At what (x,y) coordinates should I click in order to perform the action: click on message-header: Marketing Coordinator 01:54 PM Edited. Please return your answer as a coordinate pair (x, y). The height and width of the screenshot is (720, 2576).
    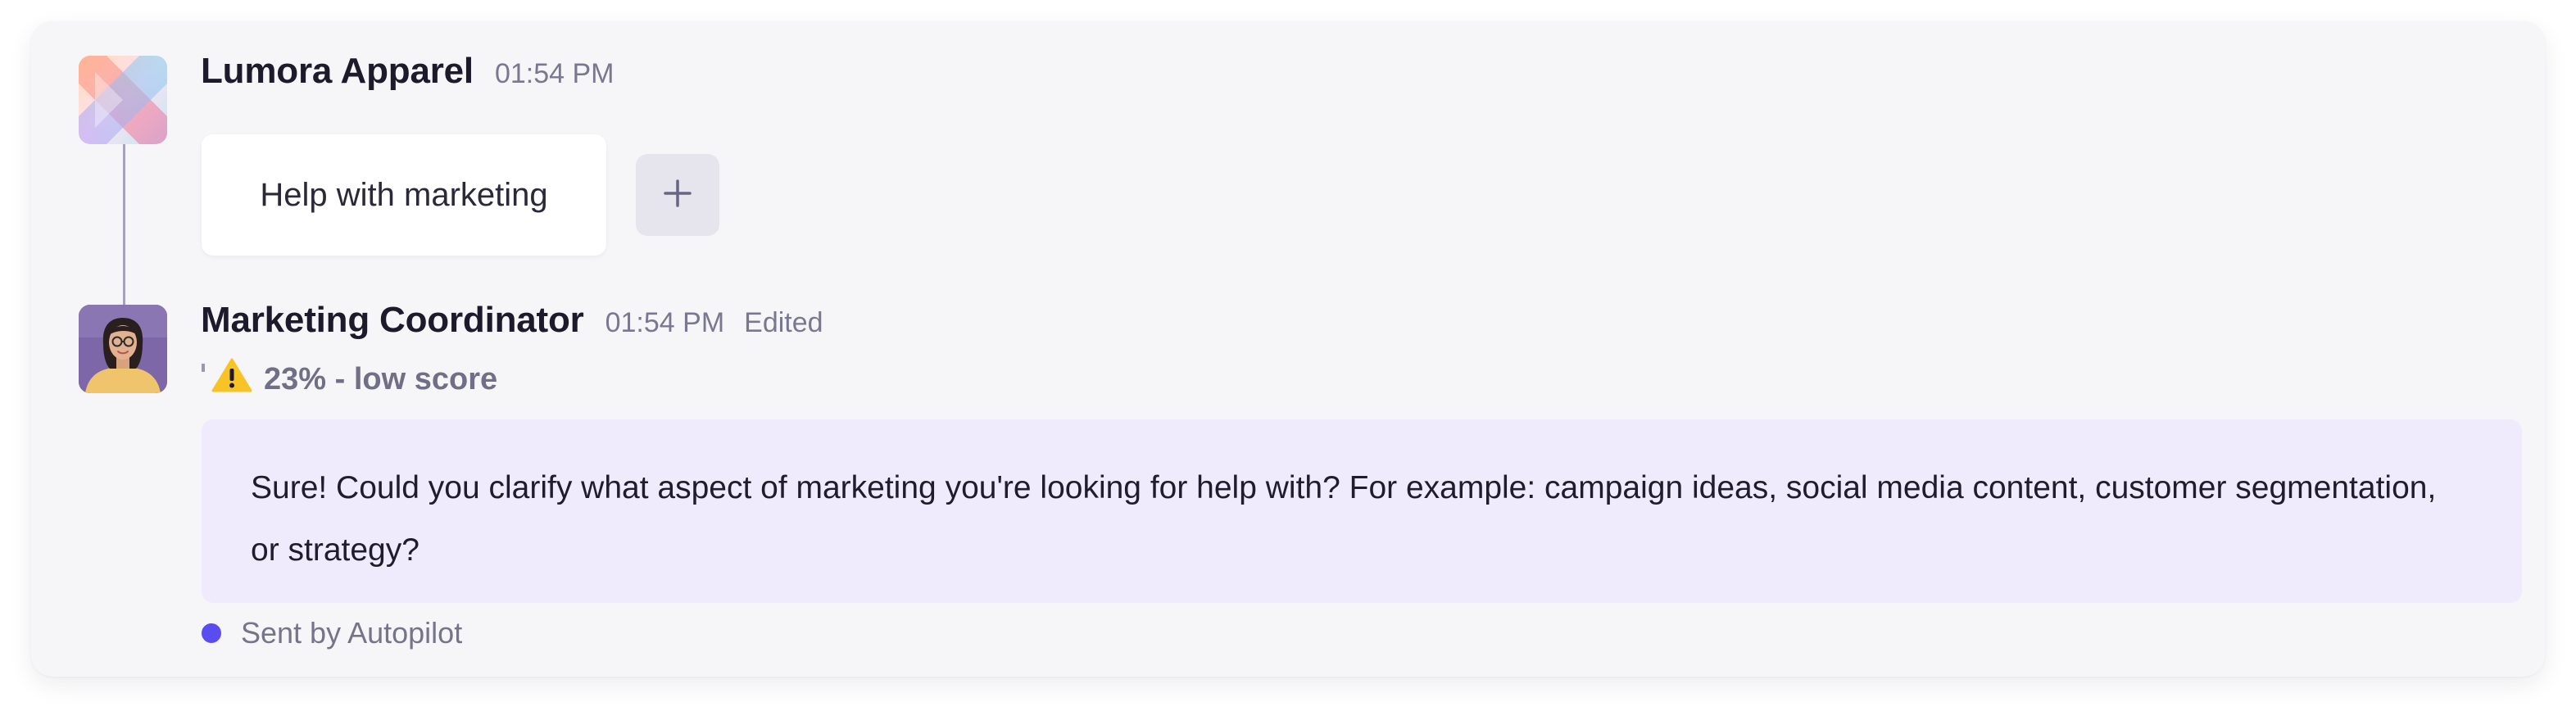
    Looking at the image, I should click on (512, 321).